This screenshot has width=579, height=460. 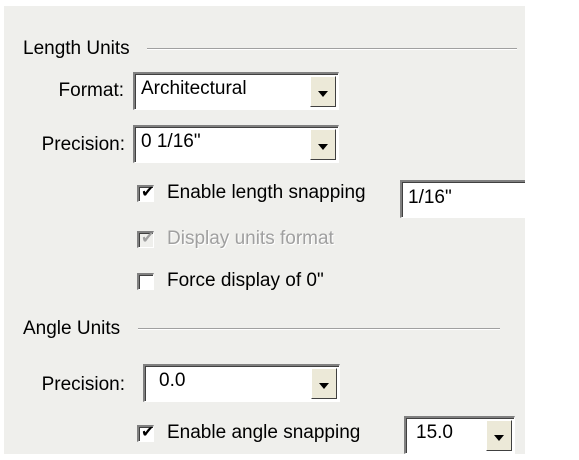 What do you see at coordinates (145, 281) in the screenshot?
I see `force-display-zero-checkbox` at bounding box center [145, 281].